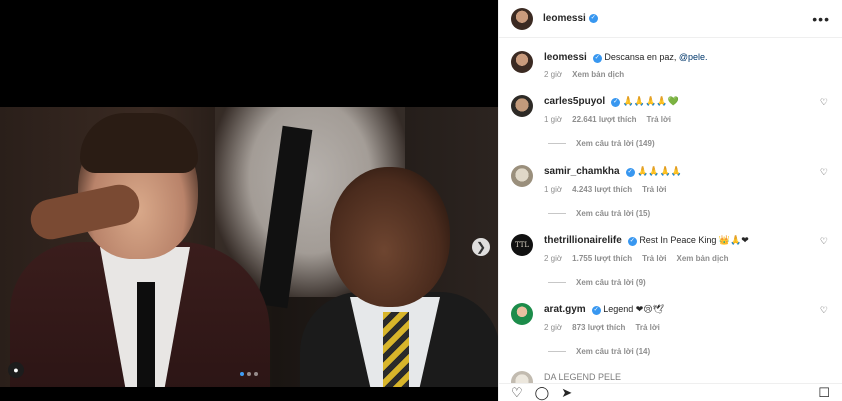 Image resolution: width=842 pixels, height=401 pixels. What do you see at coordinates (16, 370) in the screenshot?
I see `user-tag-icon: ●` at bounding box center [16, 370].